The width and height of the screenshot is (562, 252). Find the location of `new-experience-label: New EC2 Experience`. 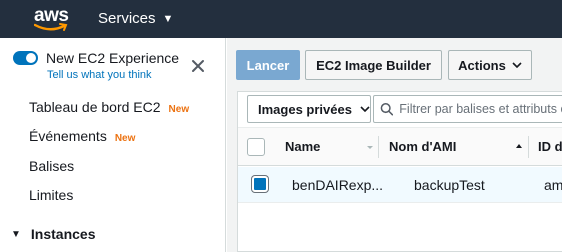

new-experience-label: New EC2 Experience is located at coordinates (113, 58).